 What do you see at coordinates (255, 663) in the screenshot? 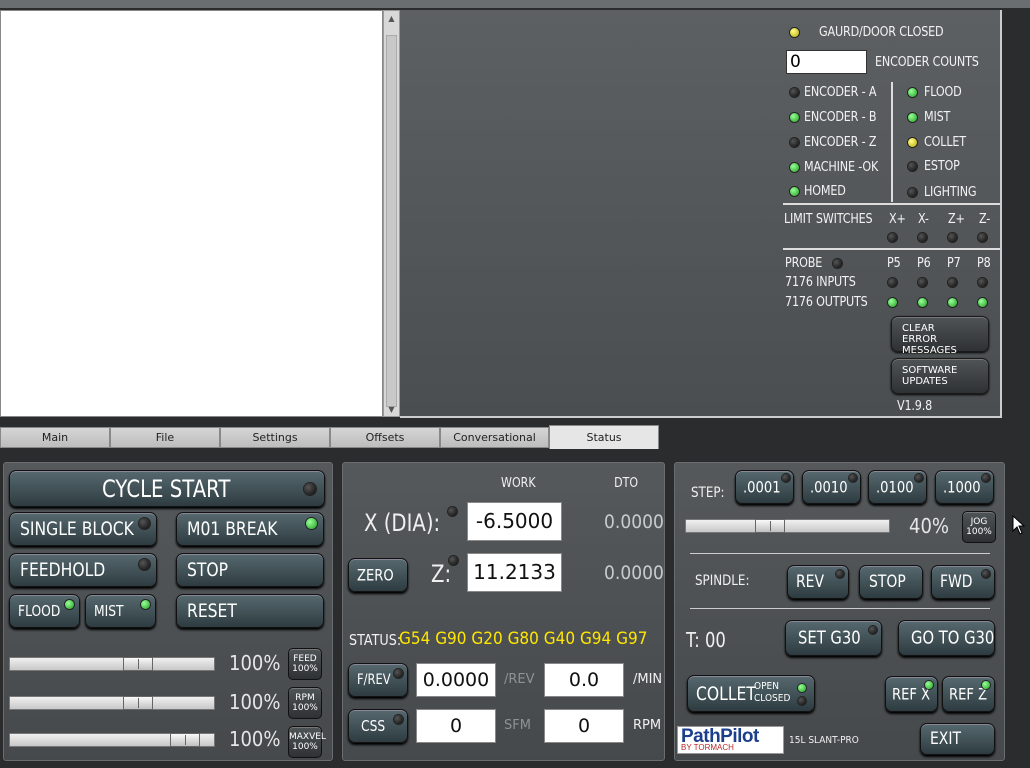
I see `feed-percent: 100%` at bounding box center [255, 663].